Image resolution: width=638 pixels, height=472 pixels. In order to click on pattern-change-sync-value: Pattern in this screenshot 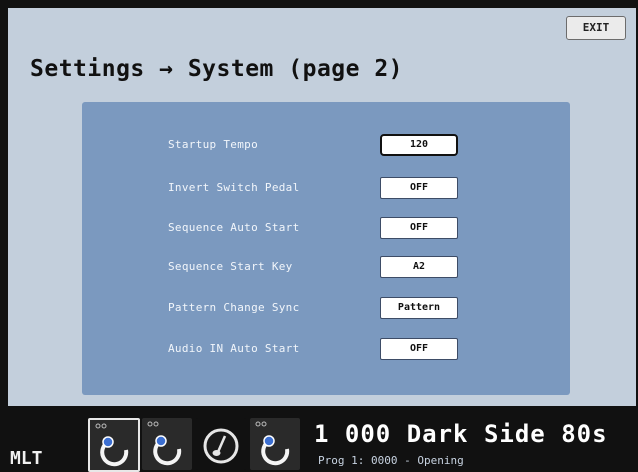, I will do `click(419, 308)`.